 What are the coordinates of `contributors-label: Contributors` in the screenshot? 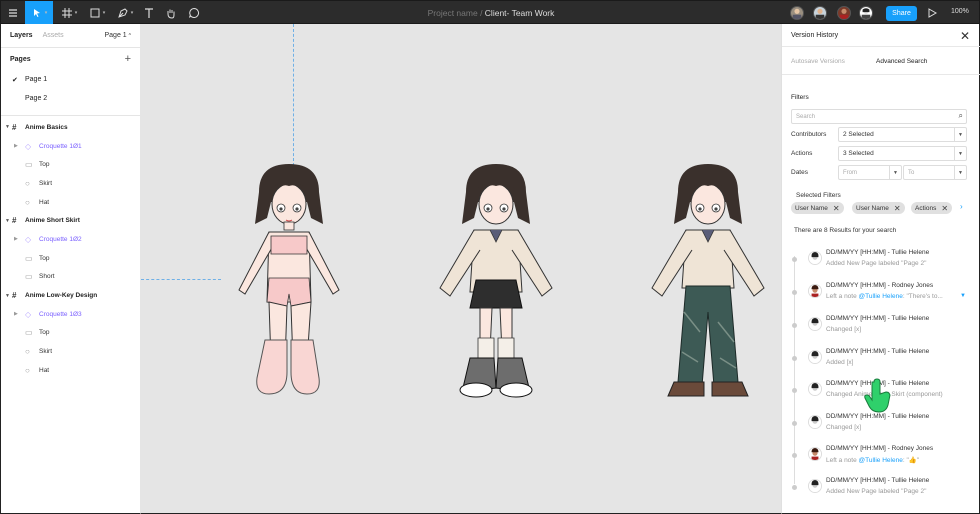 It's located at (809, 134).